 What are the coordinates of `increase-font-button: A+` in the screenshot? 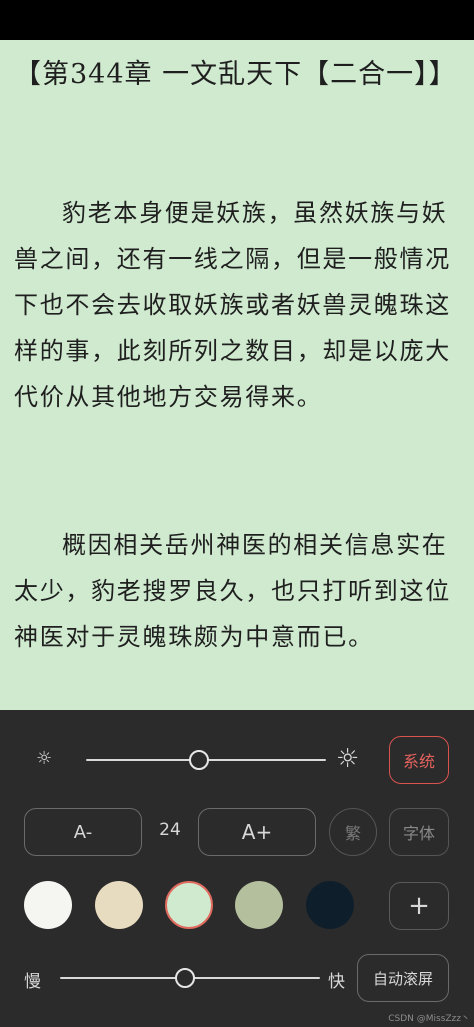 It's located at (257, 832).